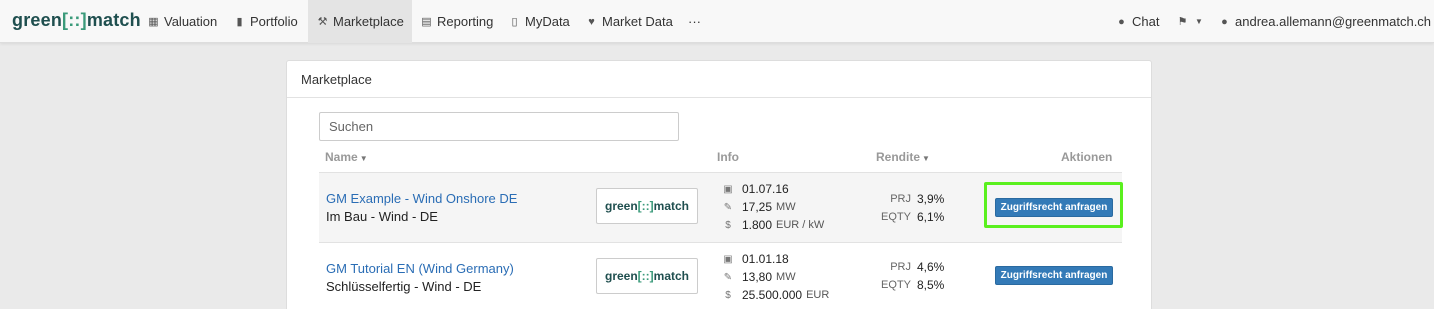  Describe the element at coordinates (465, 21) in the screenshot. I see `nav-item-label: Reporting` at that location.